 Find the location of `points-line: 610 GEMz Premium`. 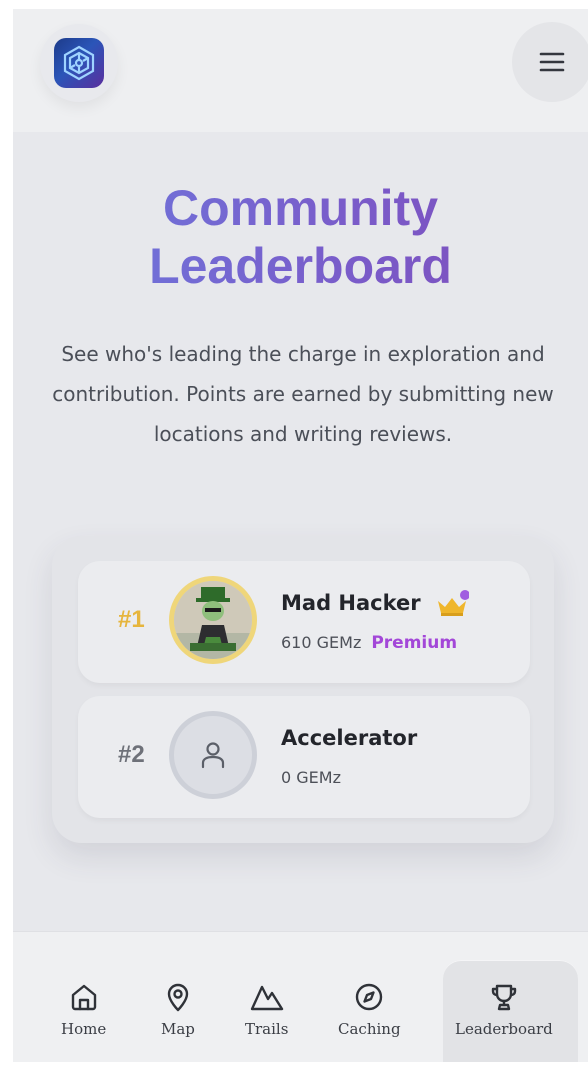

points-line: 610 GEMz Premium is located at coordinates (369, 643).